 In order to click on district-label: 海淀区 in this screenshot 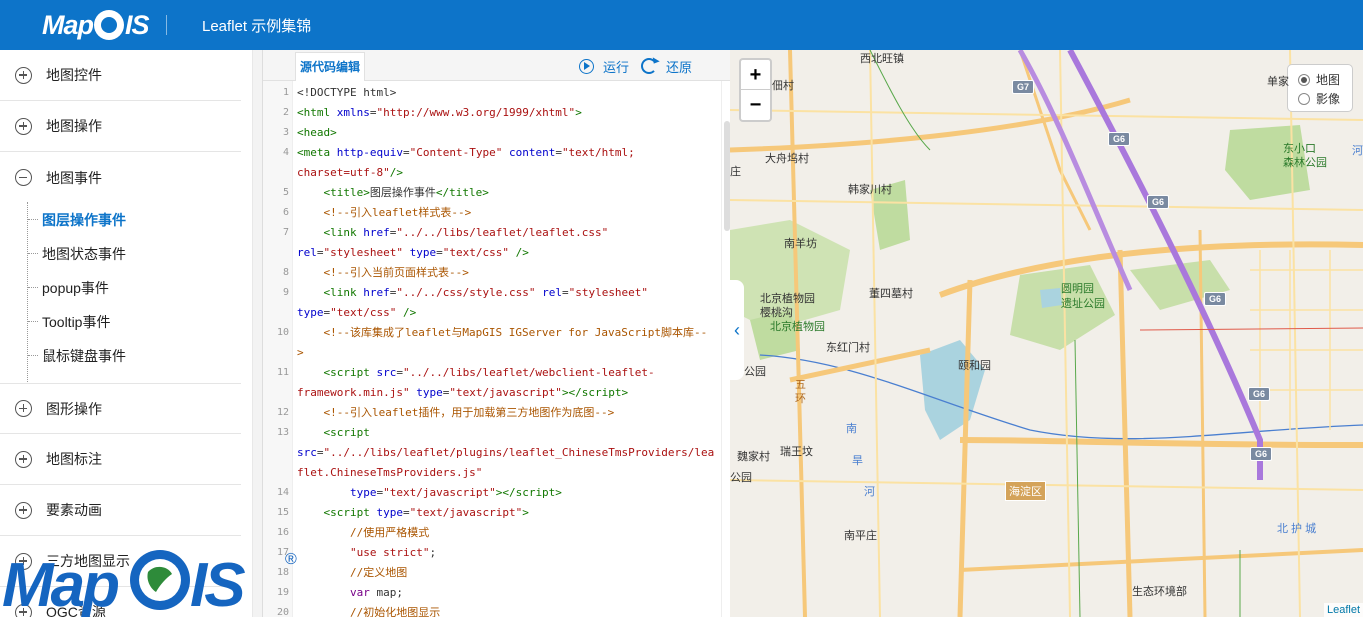, I will do `click(1025, 491)`.